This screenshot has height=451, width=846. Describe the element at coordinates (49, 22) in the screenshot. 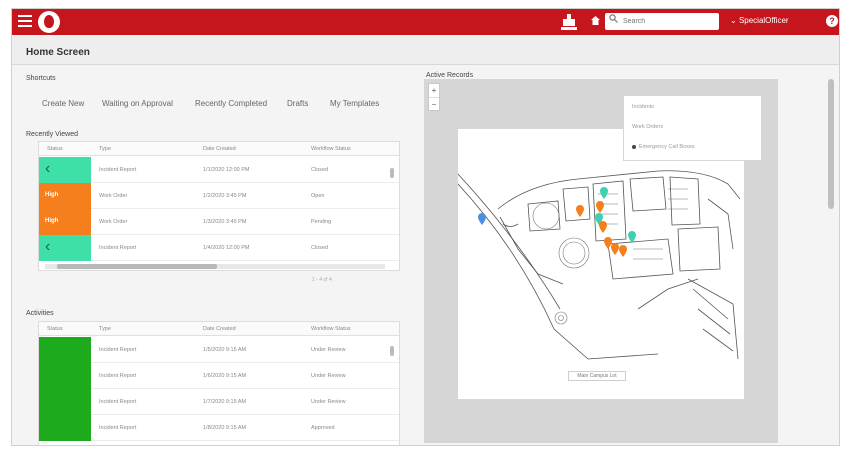

I see `app-logo` at that location.